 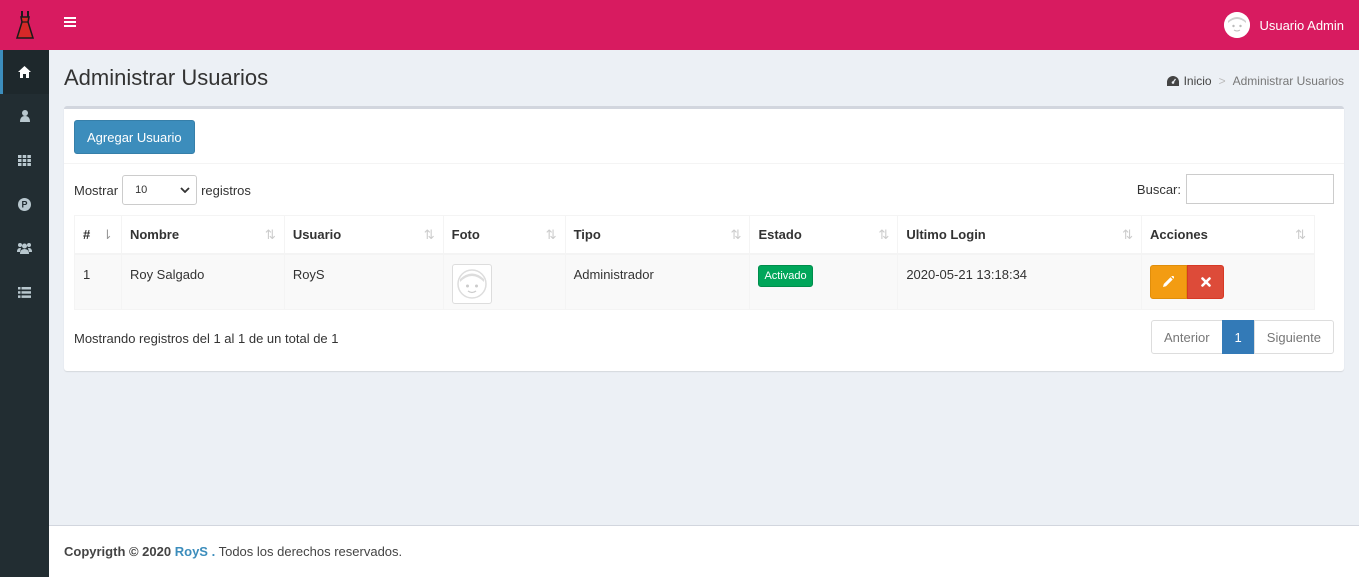 I want to click on breadcrumb-home-link: Inicio, so click(x=1189, y=81).